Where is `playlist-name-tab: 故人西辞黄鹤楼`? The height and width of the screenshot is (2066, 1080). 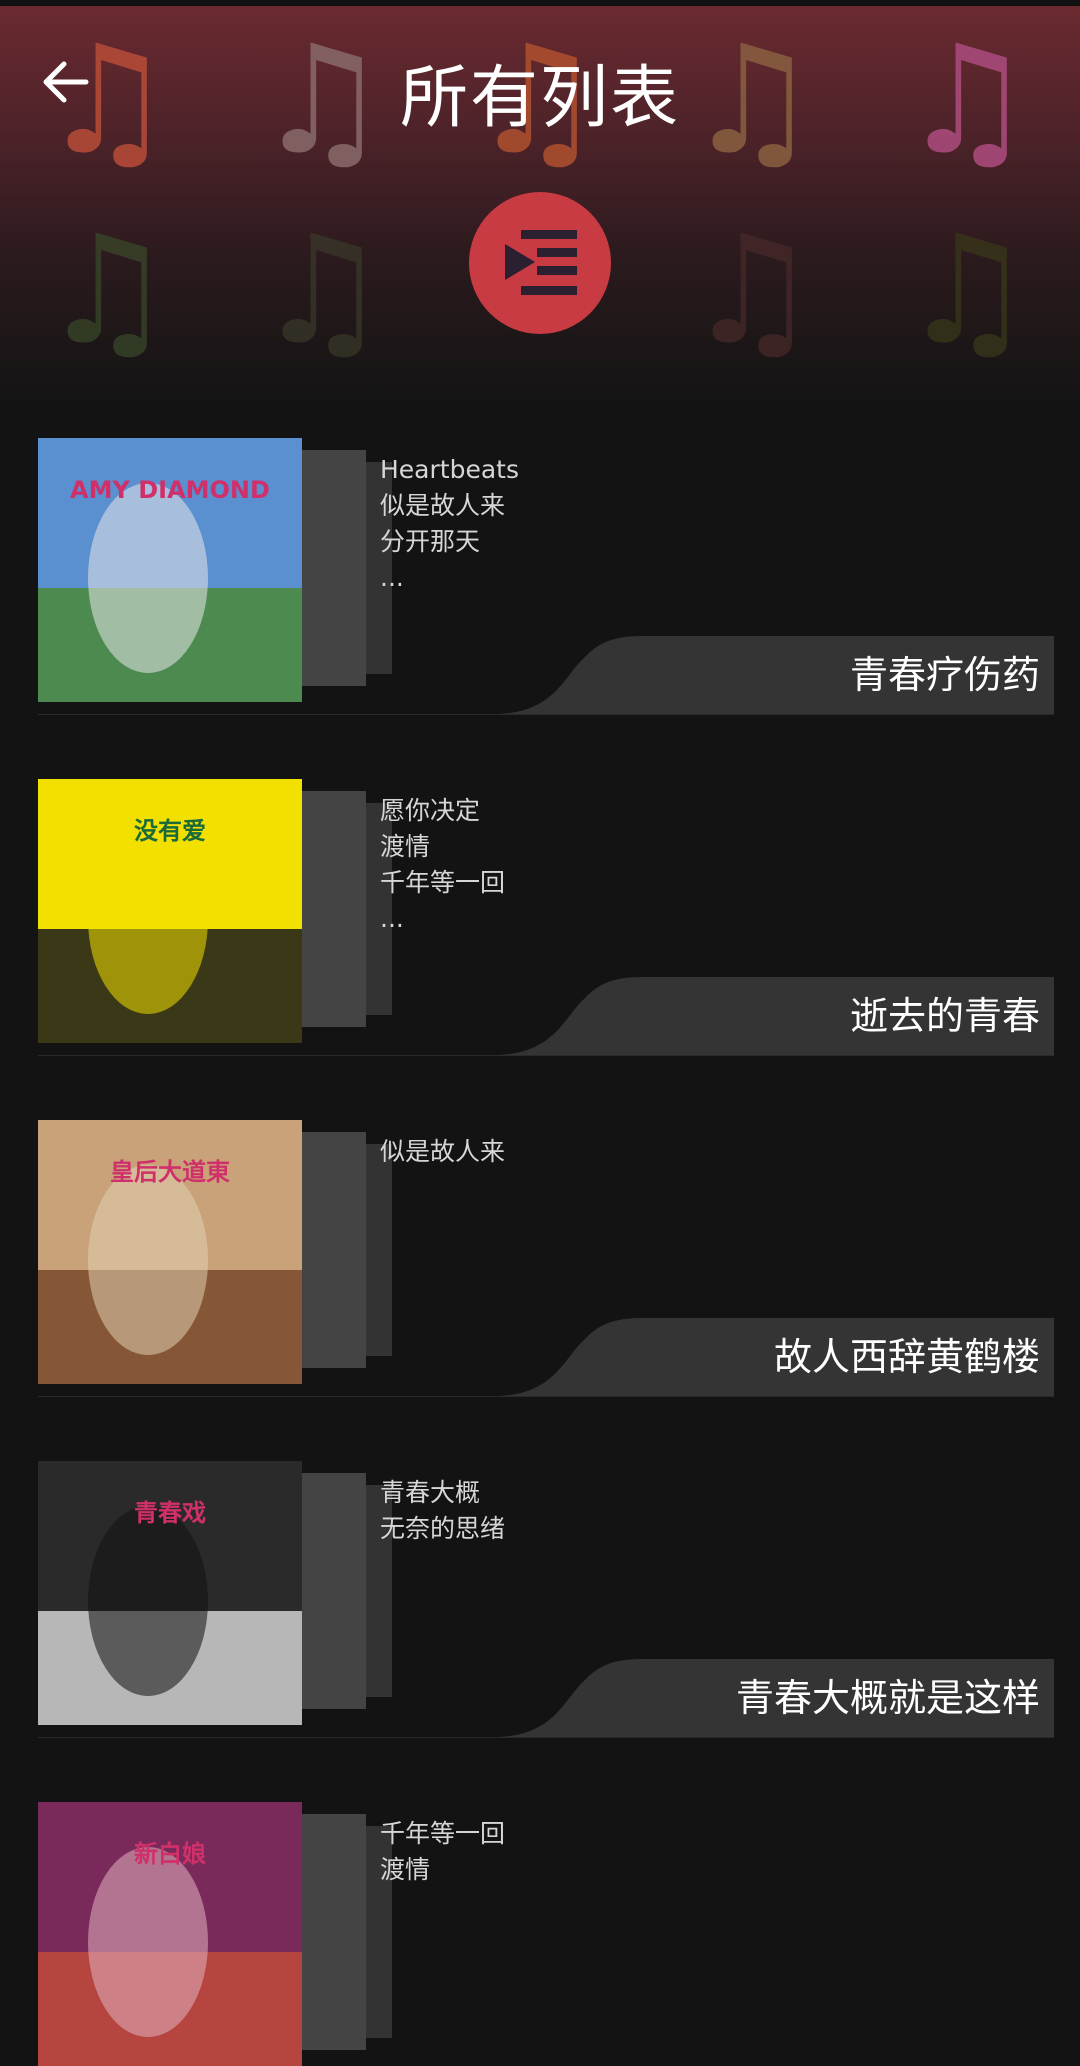 playlist-name-tab: 故人西辞黄鹤楼 is located at coordinates (774, 1357).